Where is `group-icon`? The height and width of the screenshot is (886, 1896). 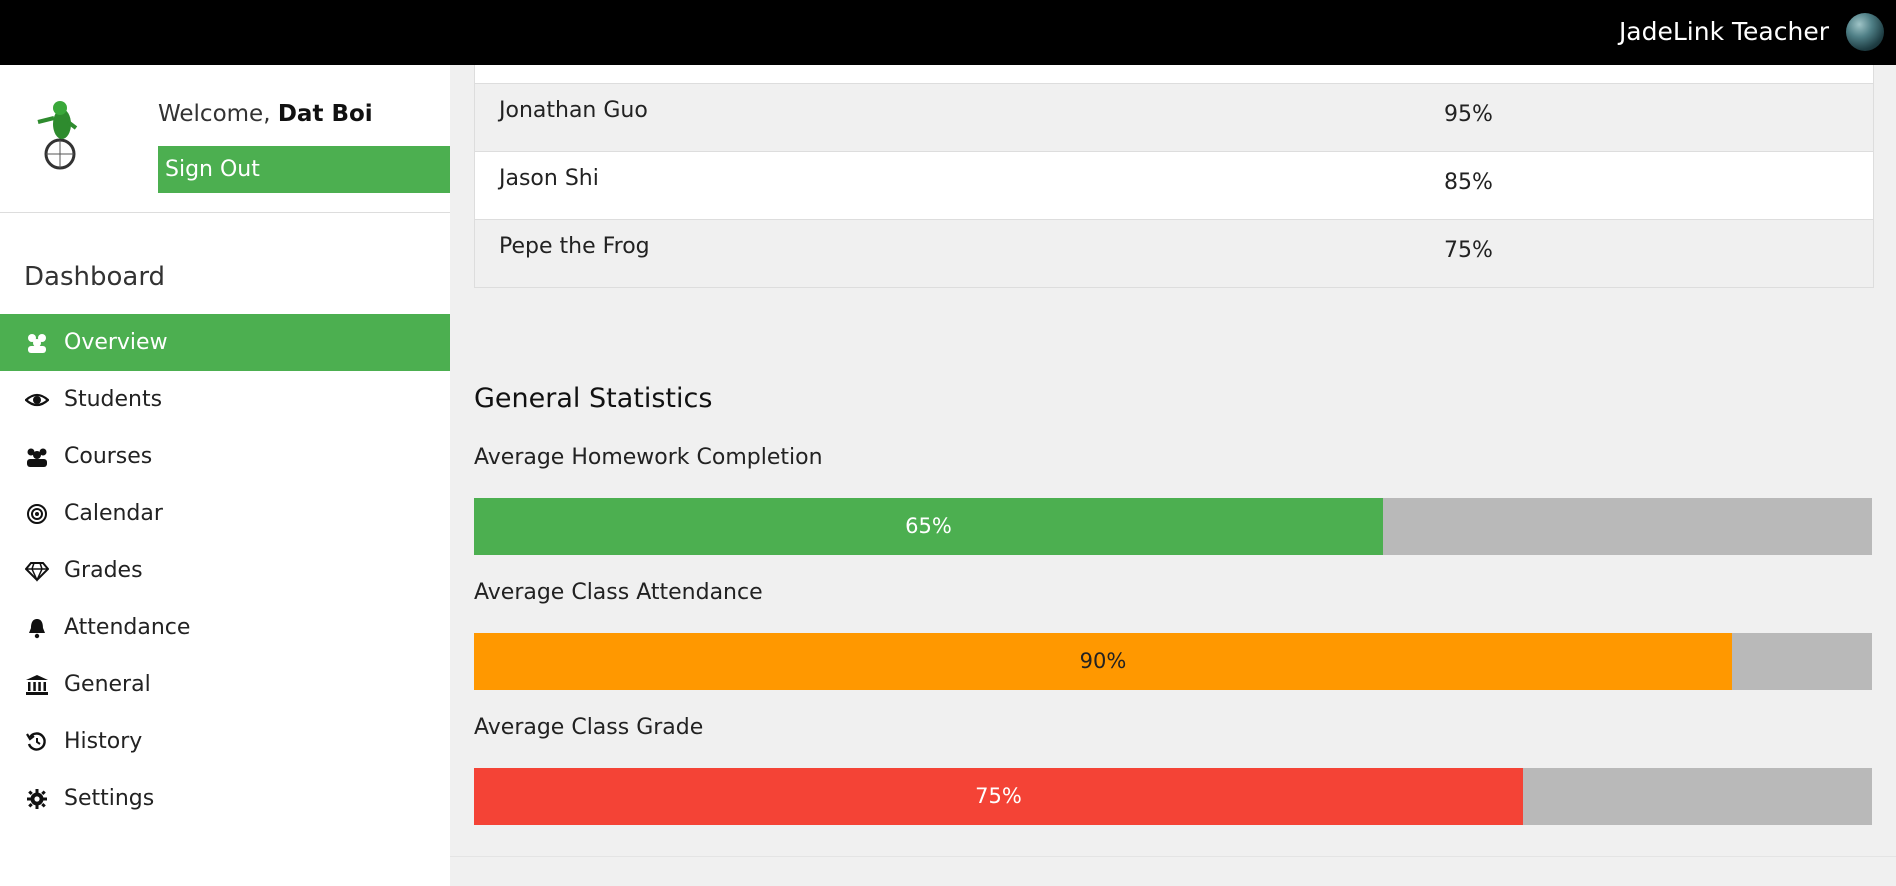 group-icon is located at coordinates (37, 457).